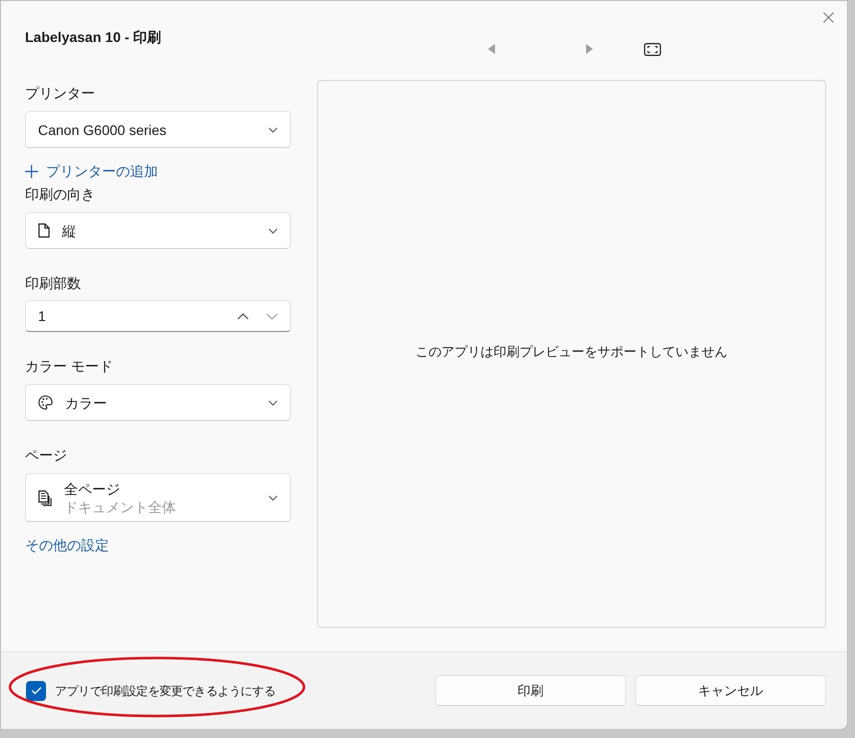 Image resolution: width=855 pixels, height=738 pixels. What do you see at coordinates (92, 489) in the screenshot?
I see `dropdown-value: 全ページ` at bounding box center [92, 489].